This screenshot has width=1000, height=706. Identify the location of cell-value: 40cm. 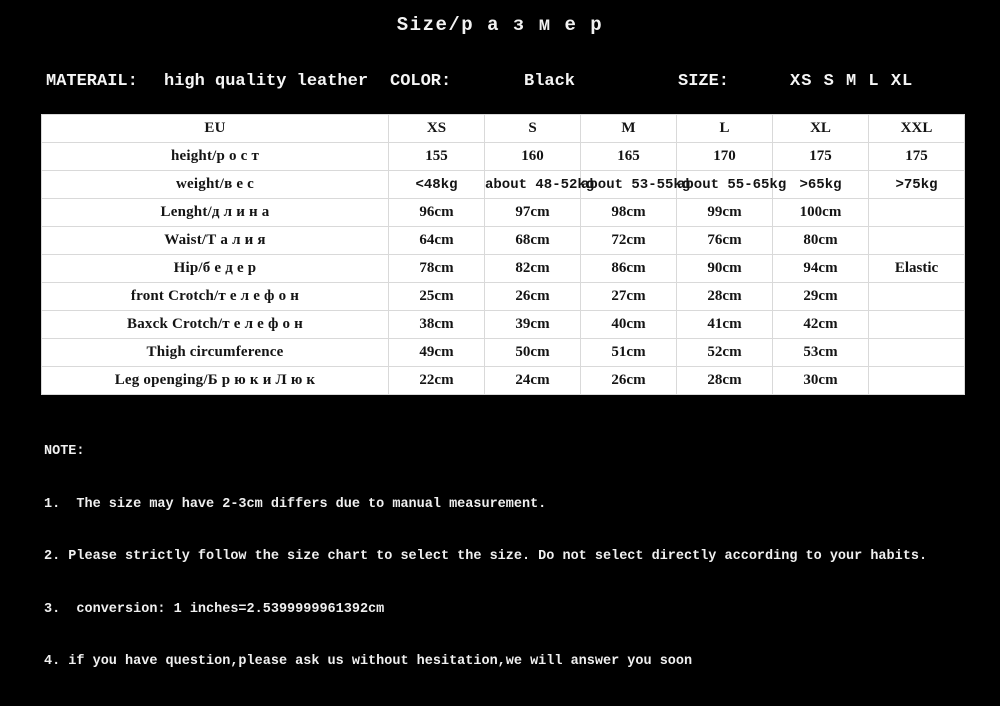
(628, 324).